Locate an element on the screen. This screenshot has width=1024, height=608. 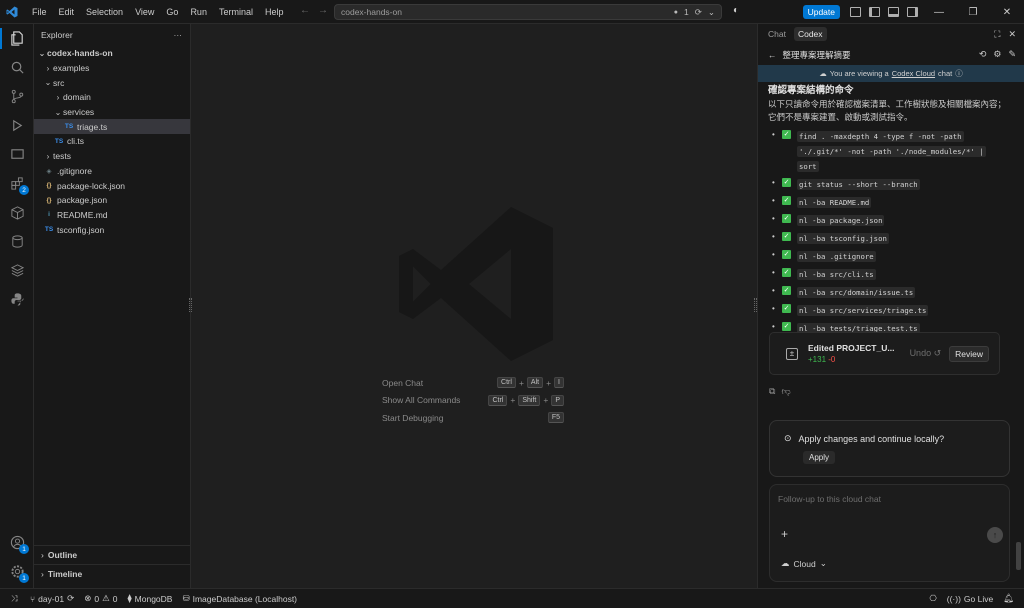
toggle-panel-icon is located at coordinates (893, 12).